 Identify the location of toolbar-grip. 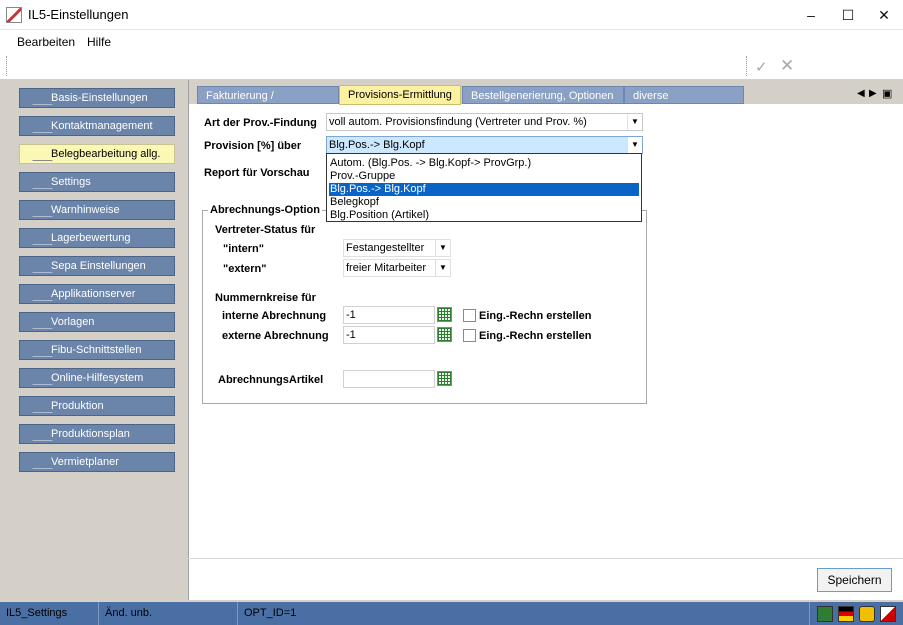
(6, 66).